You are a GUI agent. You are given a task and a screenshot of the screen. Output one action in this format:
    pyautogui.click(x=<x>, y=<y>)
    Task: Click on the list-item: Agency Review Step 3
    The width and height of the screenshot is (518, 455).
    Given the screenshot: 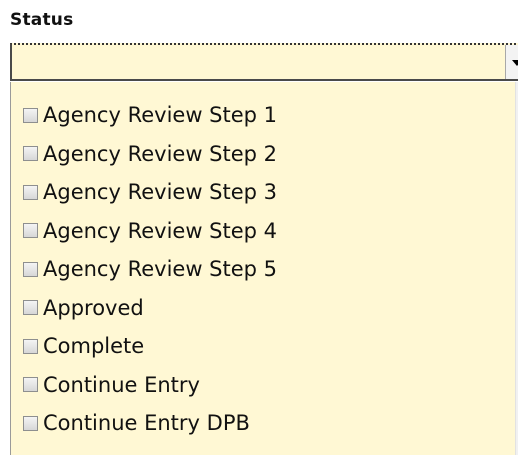 What is the action you would take?
    pyautogui.click(x=260, y=192)
    